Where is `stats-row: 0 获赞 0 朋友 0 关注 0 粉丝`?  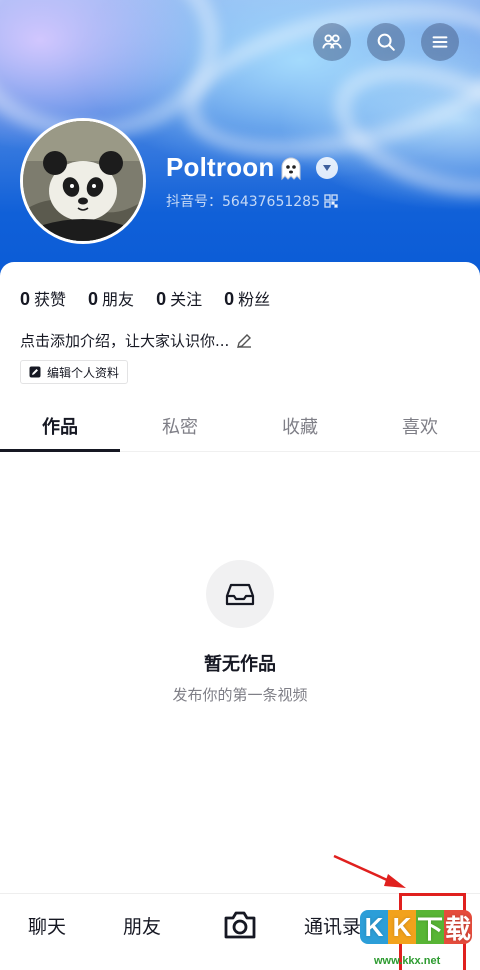 stats-row: 0 获赞 0 朋友 0 关注 0 粉丝 is located at coordinates (145, 298).